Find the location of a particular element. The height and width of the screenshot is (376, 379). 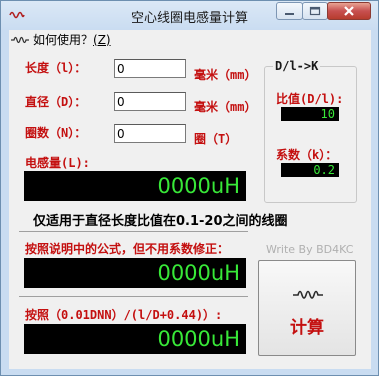

formula2-label: 按照（0.01DNN）/(l/D+0.44)）: is located at coordinates (124, 315).